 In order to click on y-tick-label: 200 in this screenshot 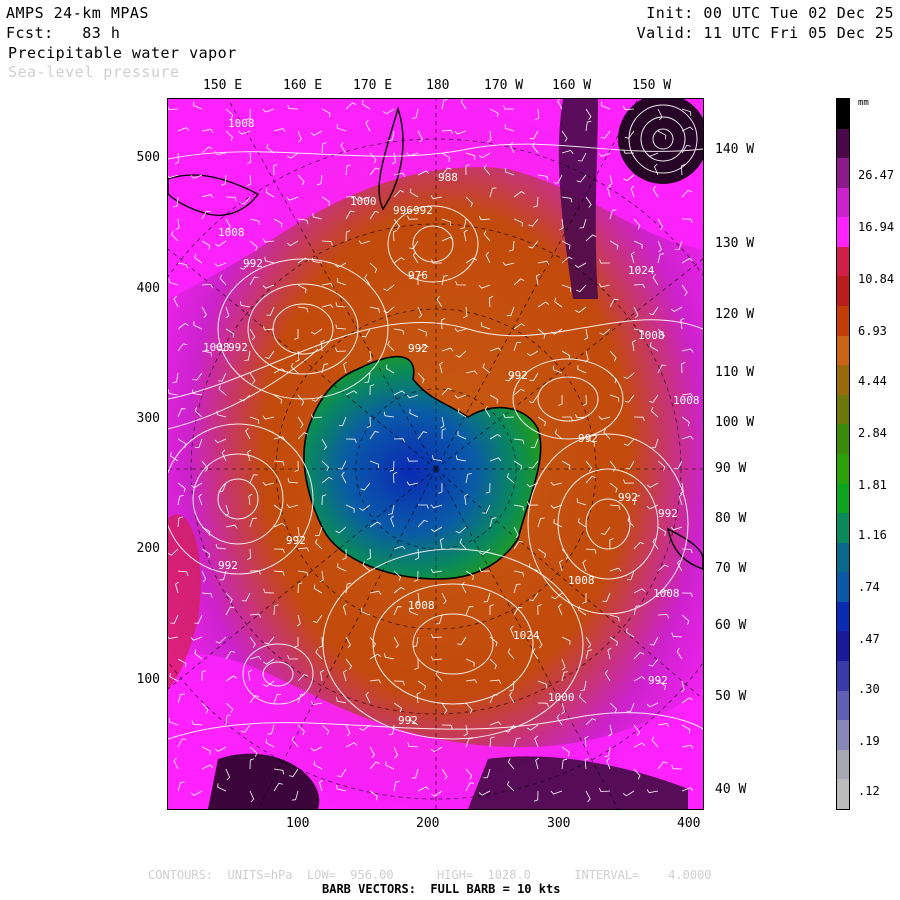, I will do `click(148, 548)`.